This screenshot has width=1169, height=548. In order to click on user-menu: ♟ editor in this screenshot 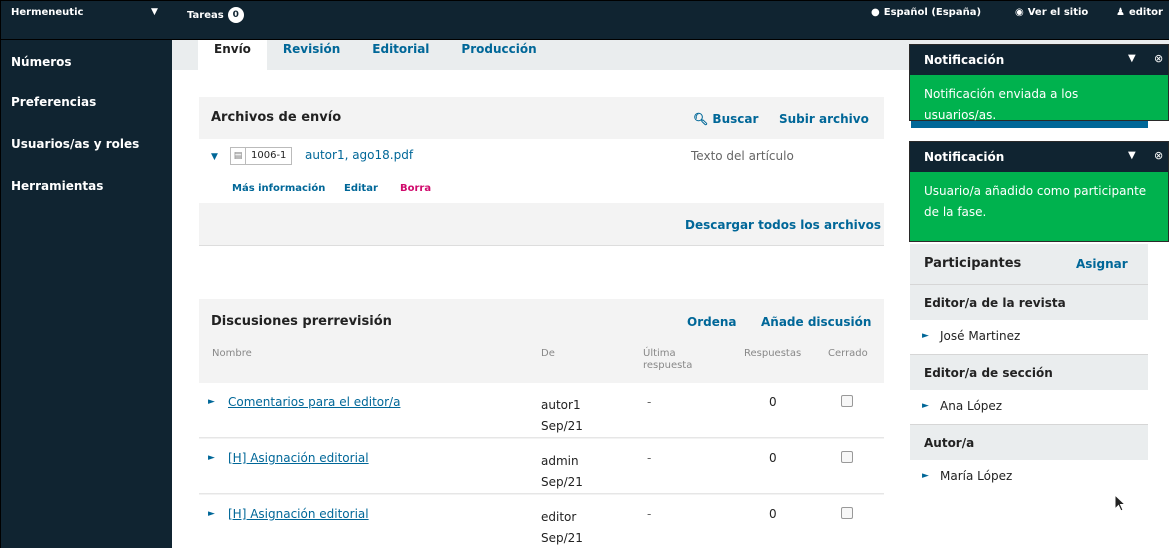, I will do `click(1139, 12)`.